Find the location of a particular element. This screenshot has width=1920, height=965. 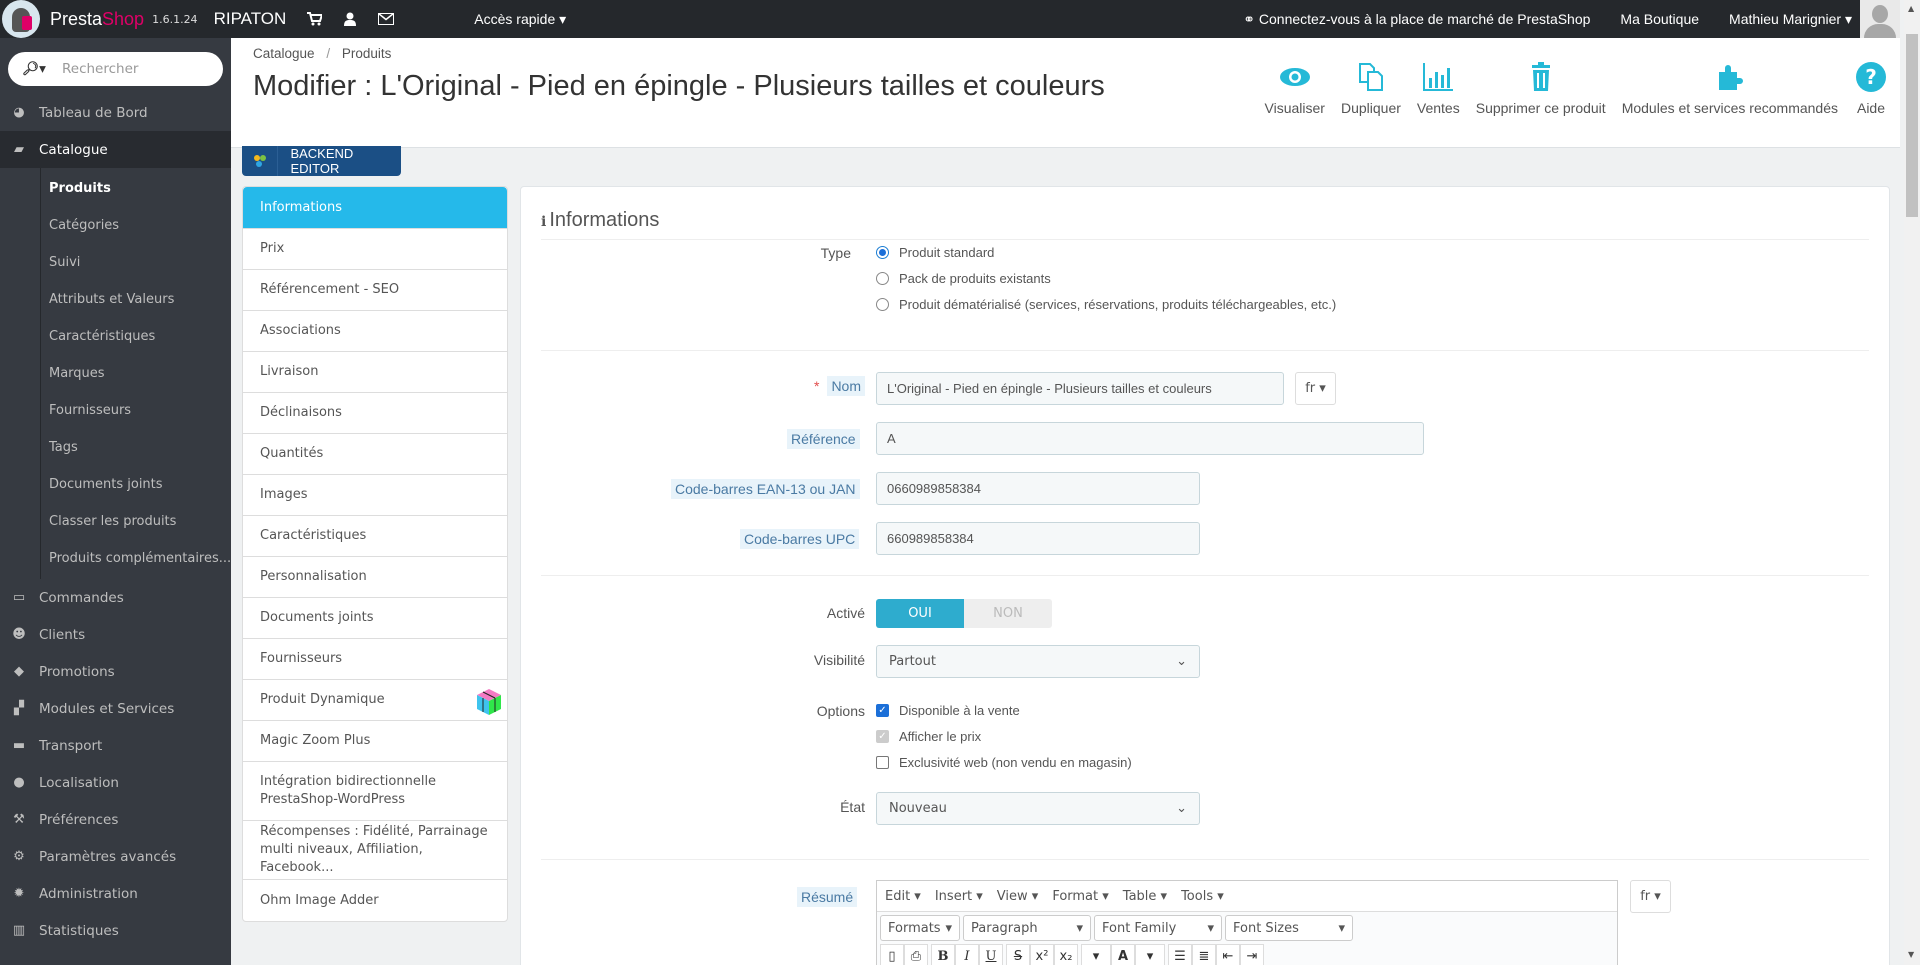

text-color-icon: A is located at coordinates (1123, 954).